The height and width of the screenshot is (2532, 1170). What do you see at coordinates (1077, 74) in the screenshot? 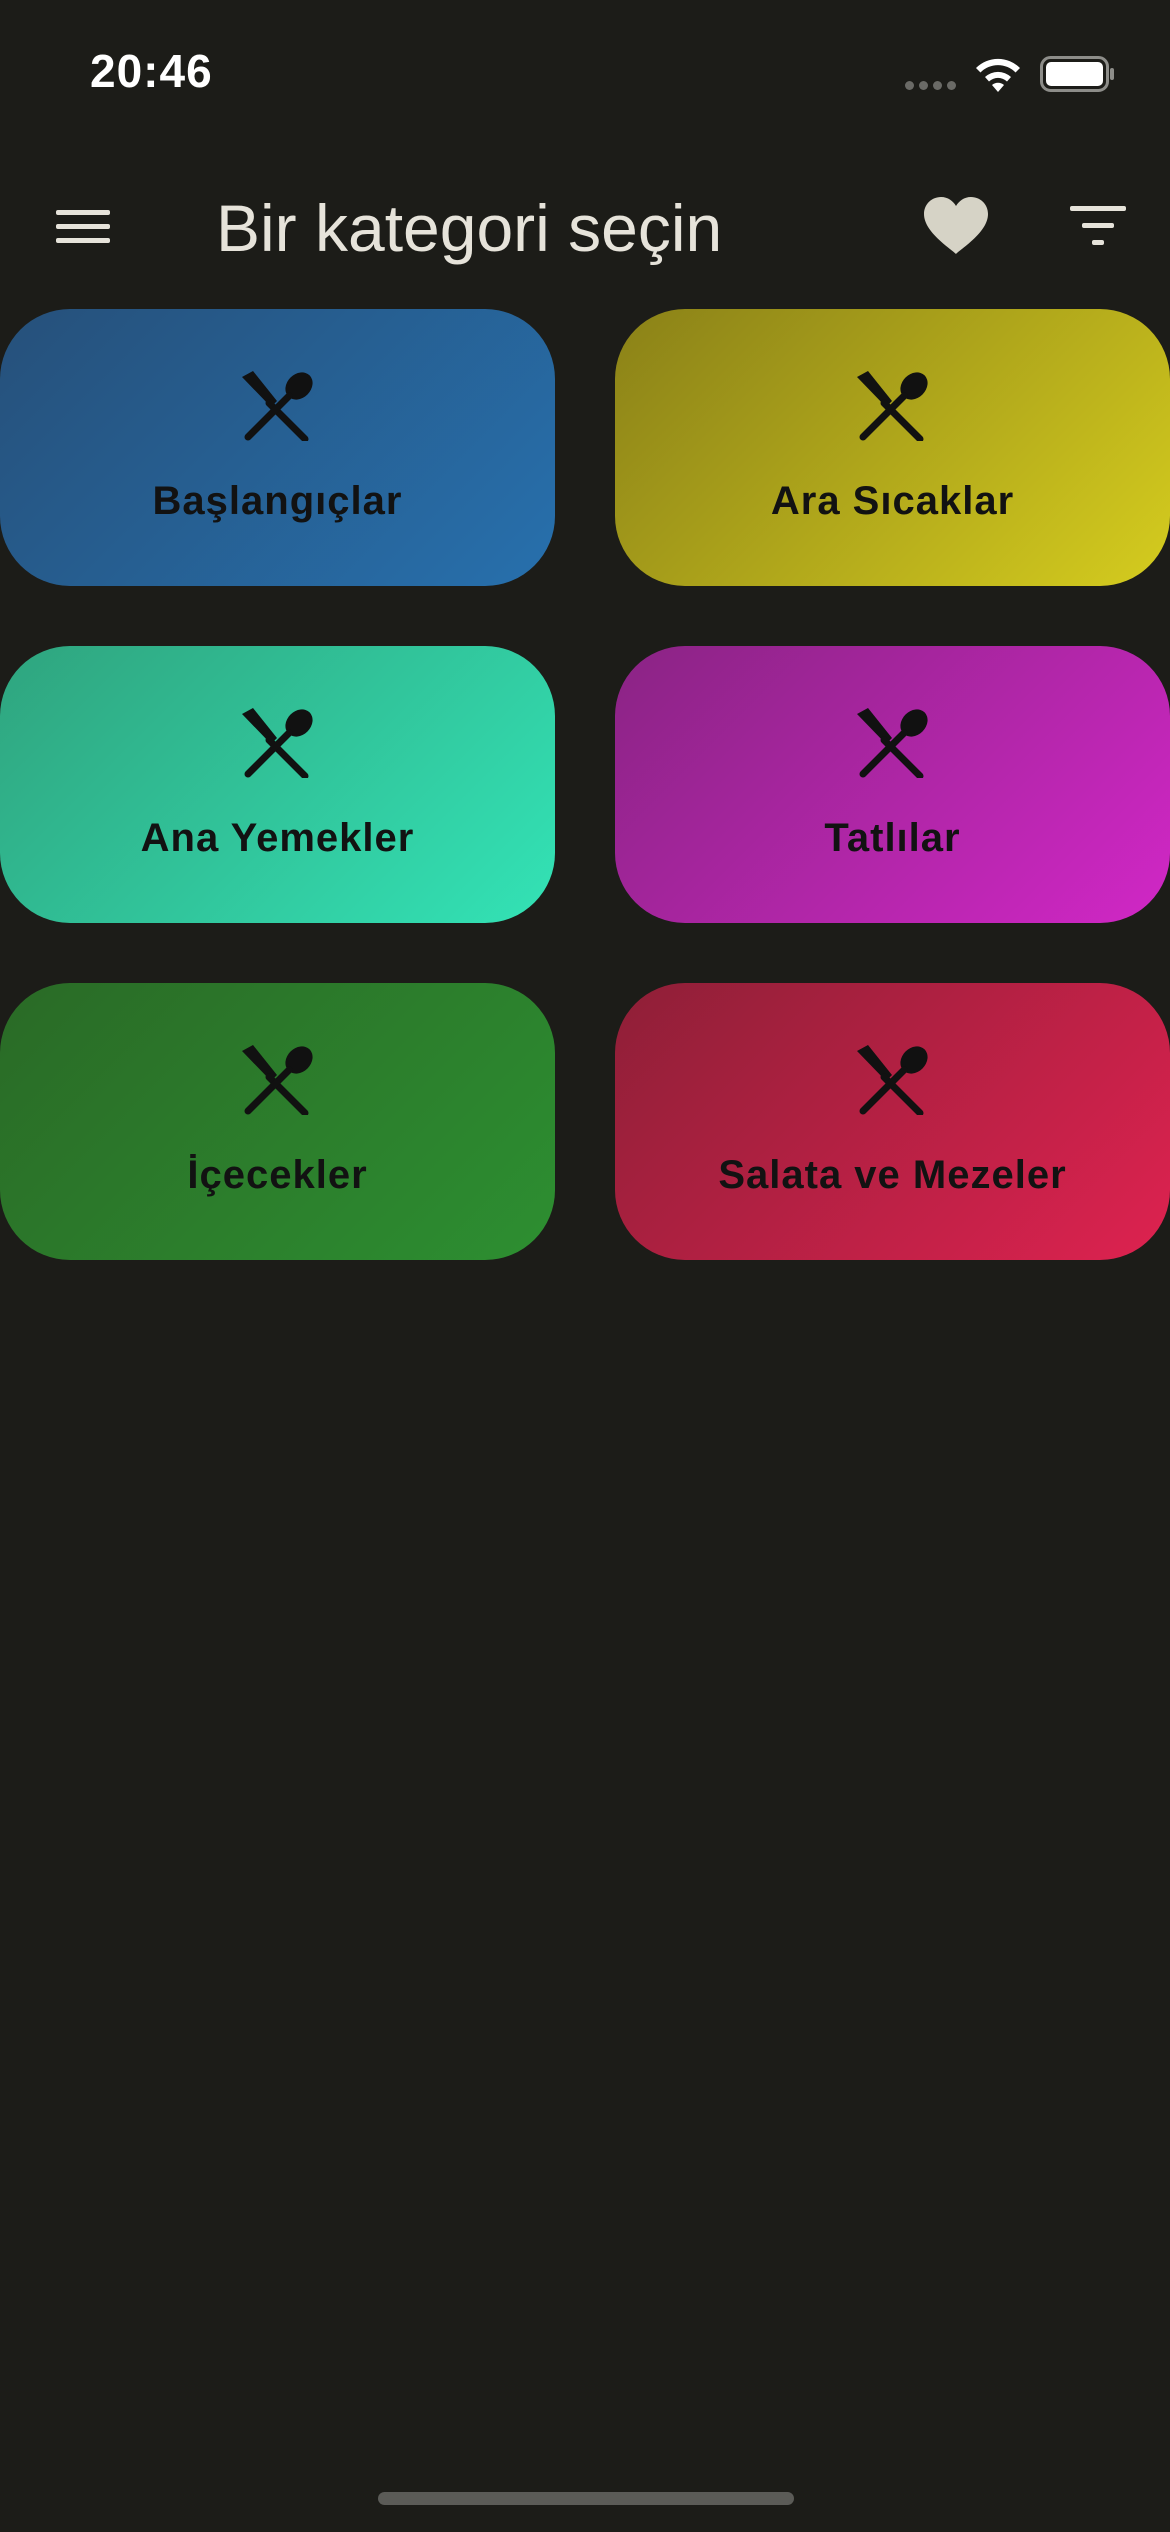
I see `battery-icon` at bounding box center [1077, 74].